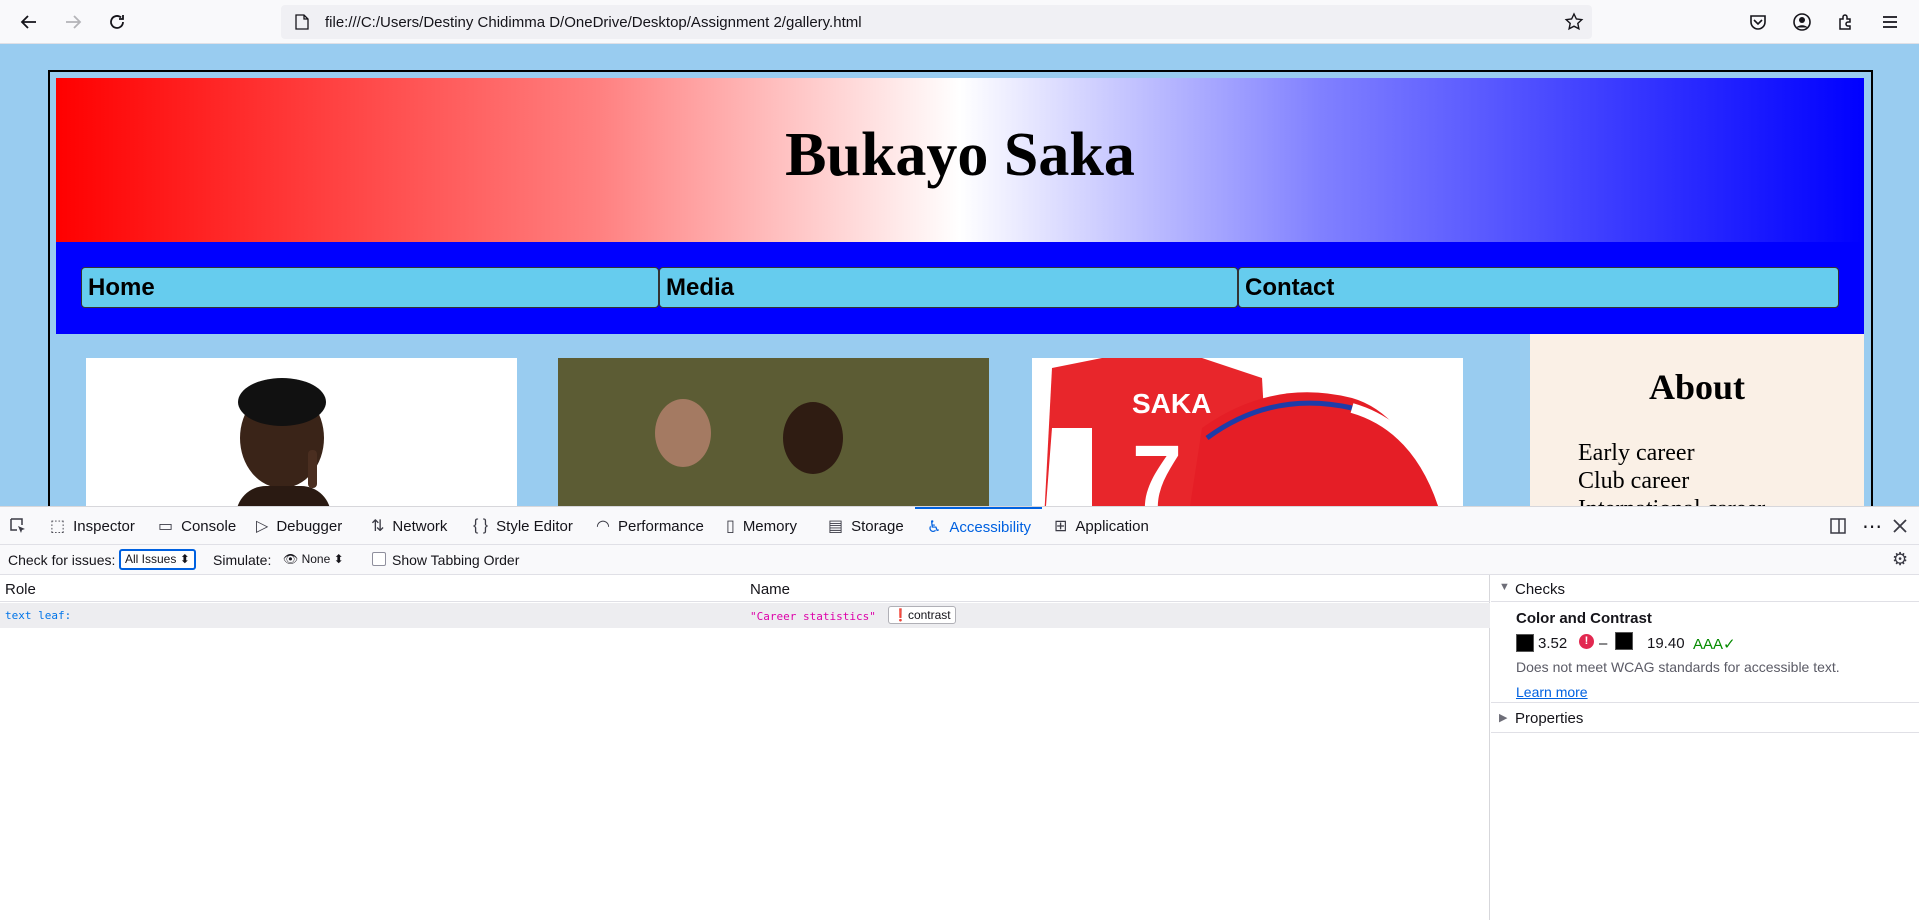  What do you see at coordinates (1553, 643) in the screenshot?
I see `contrast-ratio-low: 3.52` at bounding box center [1553, 643].